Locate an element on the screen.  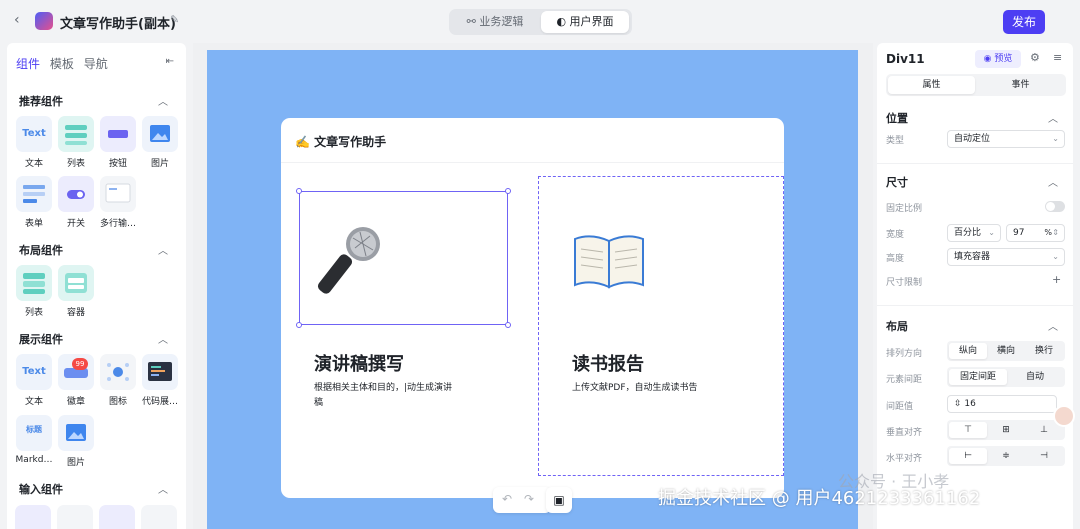
tab-navigation: 导航 is located at coordinates (96, 63).